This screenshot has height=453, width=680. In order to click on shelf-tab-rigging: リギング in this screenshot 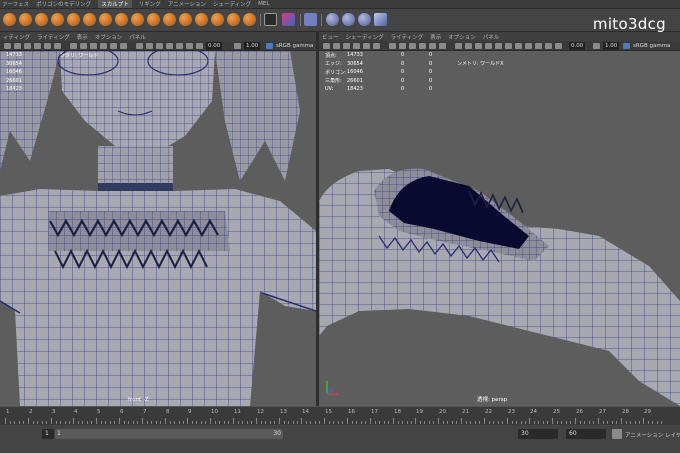, I will do `click(150, 4)`.